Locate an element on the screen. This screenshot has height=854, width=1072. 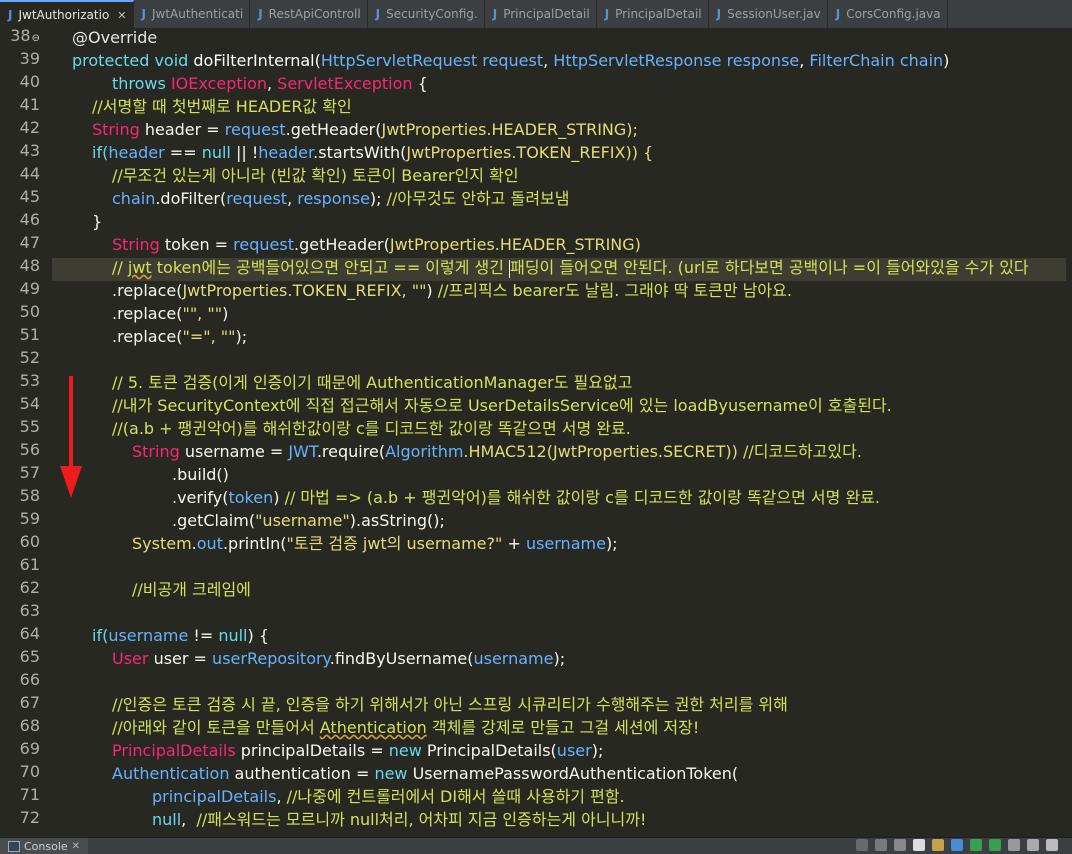
line-number: 38⊖ is located at coordinates (25, 36).